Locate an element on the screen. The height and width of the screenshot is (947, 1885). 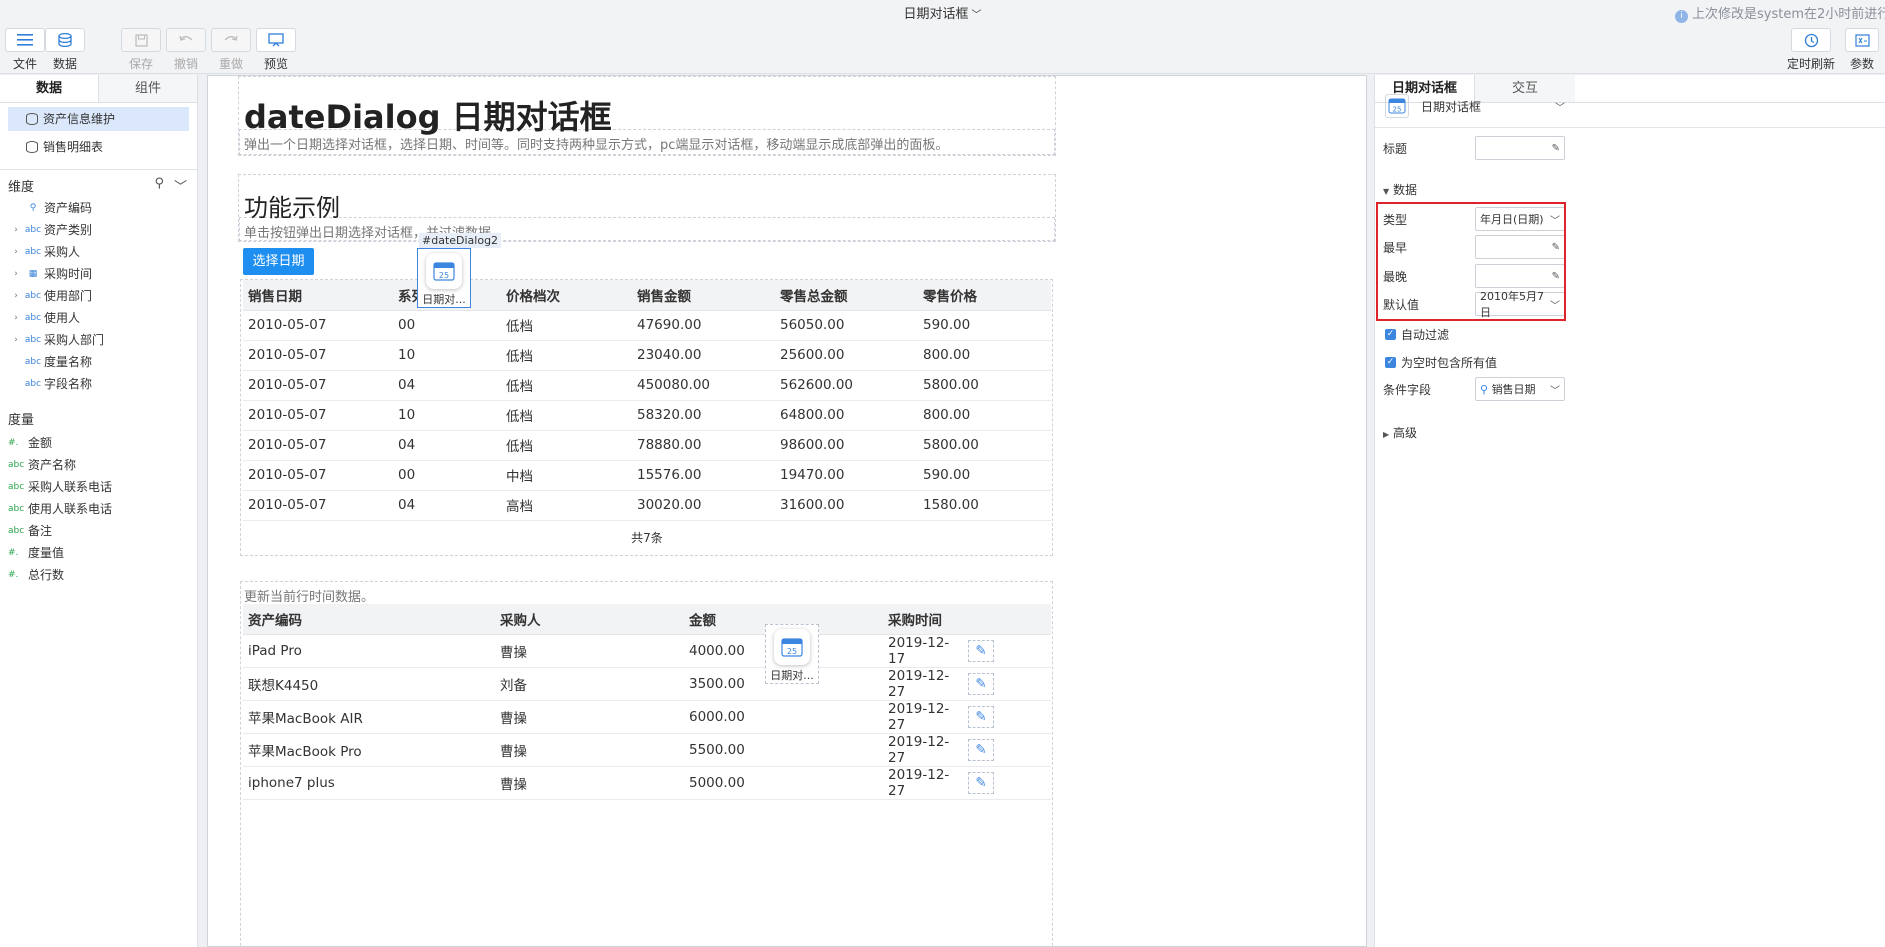
save-button: 保存 is located at coordinates (141, 50).